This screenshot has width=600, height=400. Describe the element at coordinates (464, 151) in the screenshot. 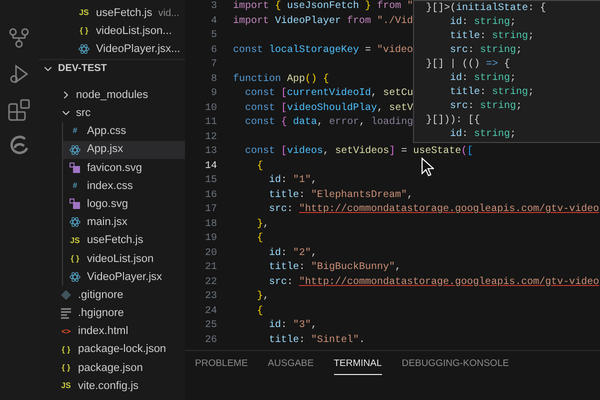

I see `code-token: (` at that location.